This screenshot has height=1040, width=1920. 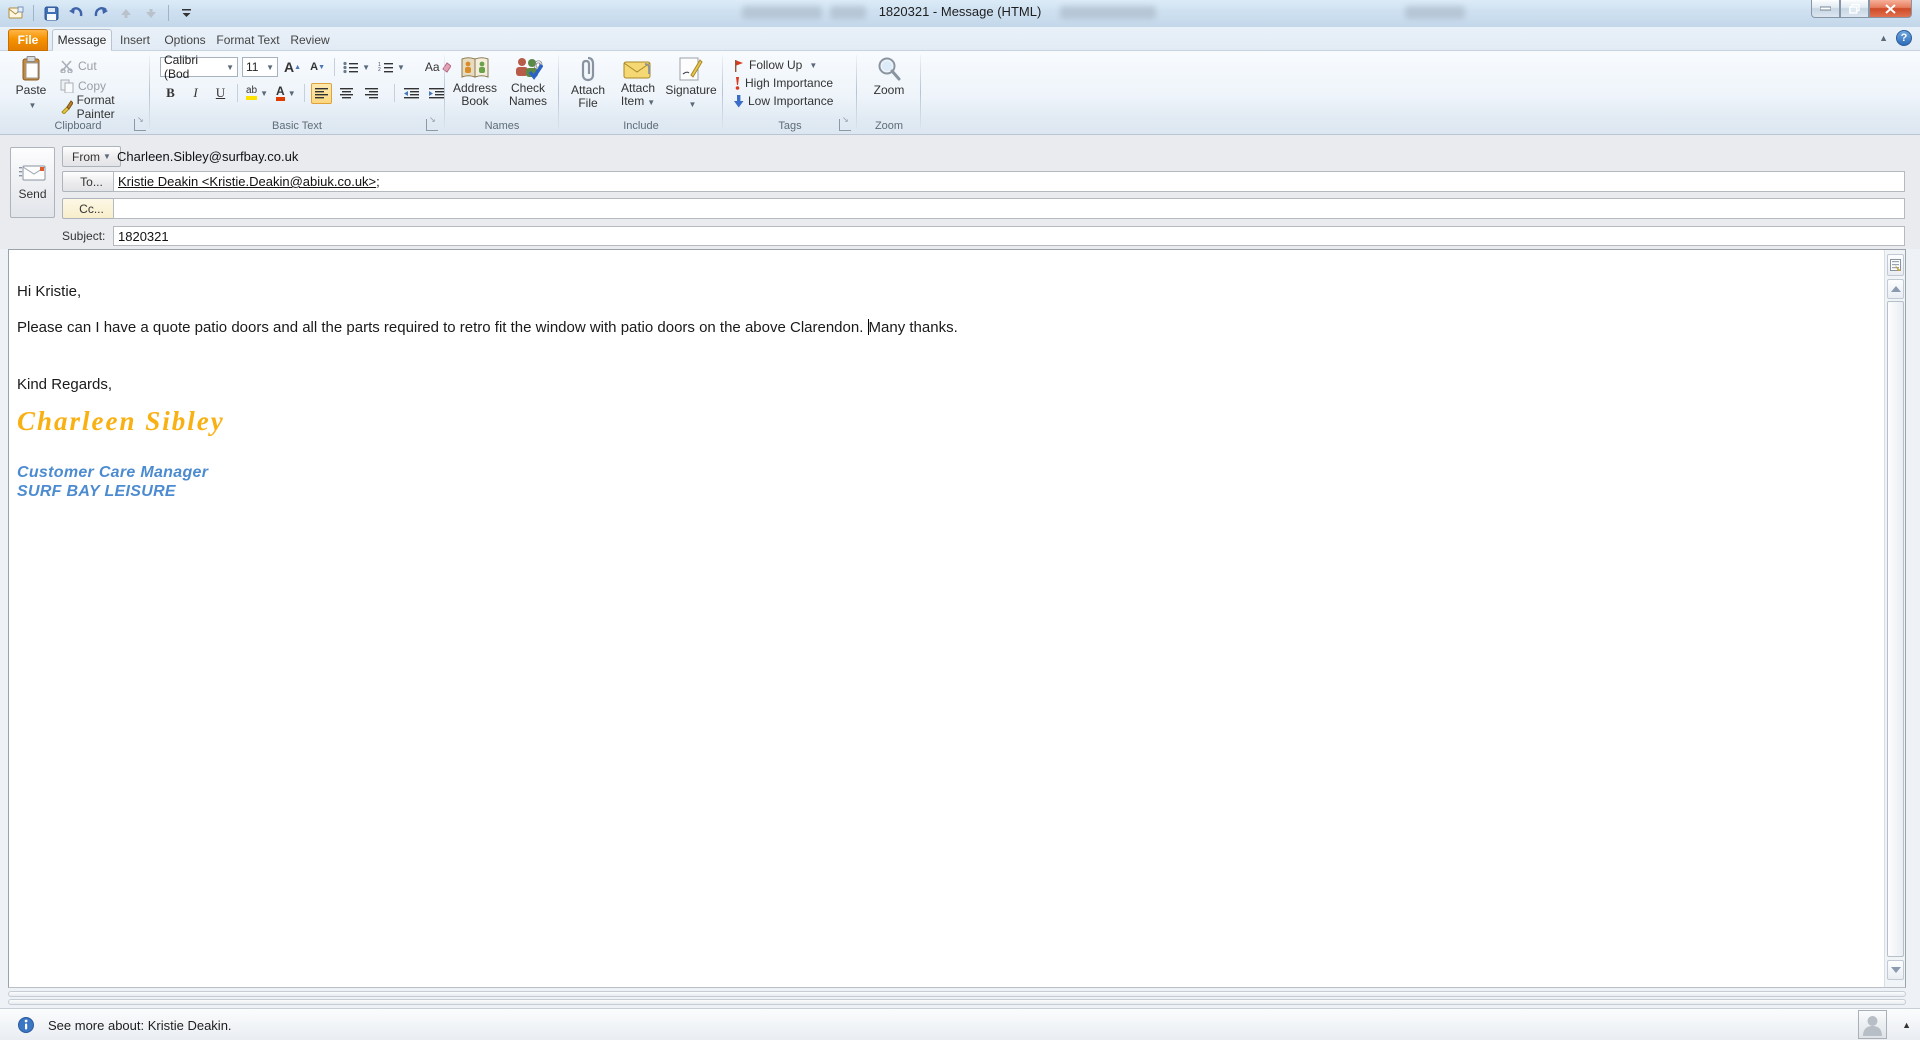 What do you see at coordinates (96, 491) in the screenshot?
I see `signature-company: SURF BAY LEISURE` at bounding box center [96, 491].